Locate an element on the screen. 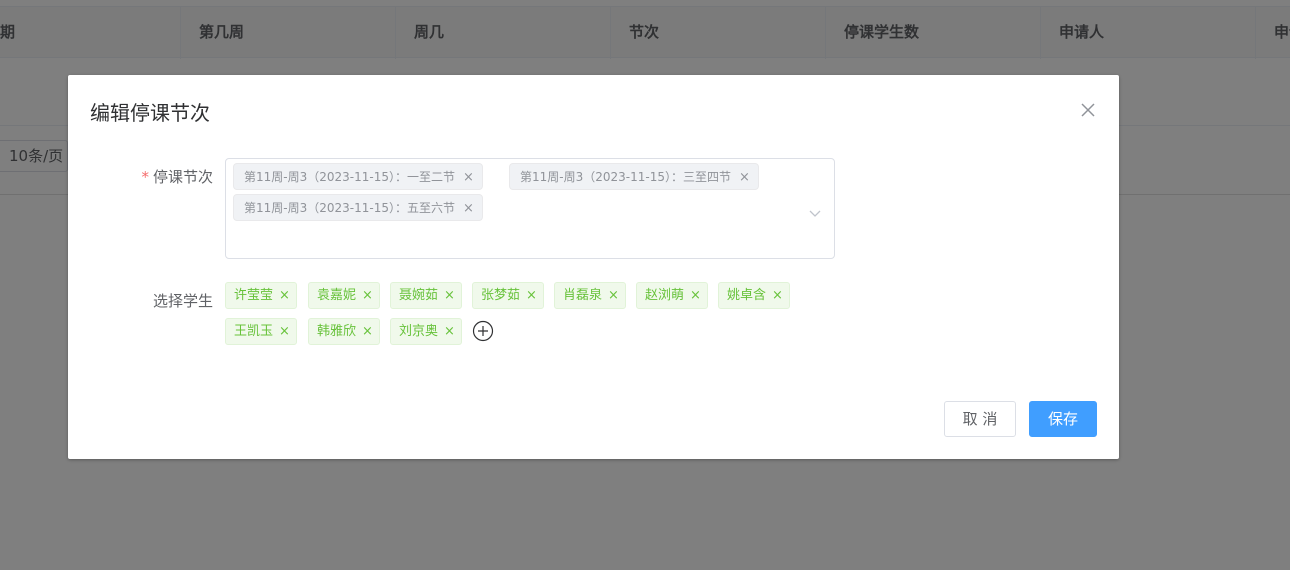 The width and height of the screenshot is (1290, 570). cancel-button: 取 消 is located at coordinates (980, 419).